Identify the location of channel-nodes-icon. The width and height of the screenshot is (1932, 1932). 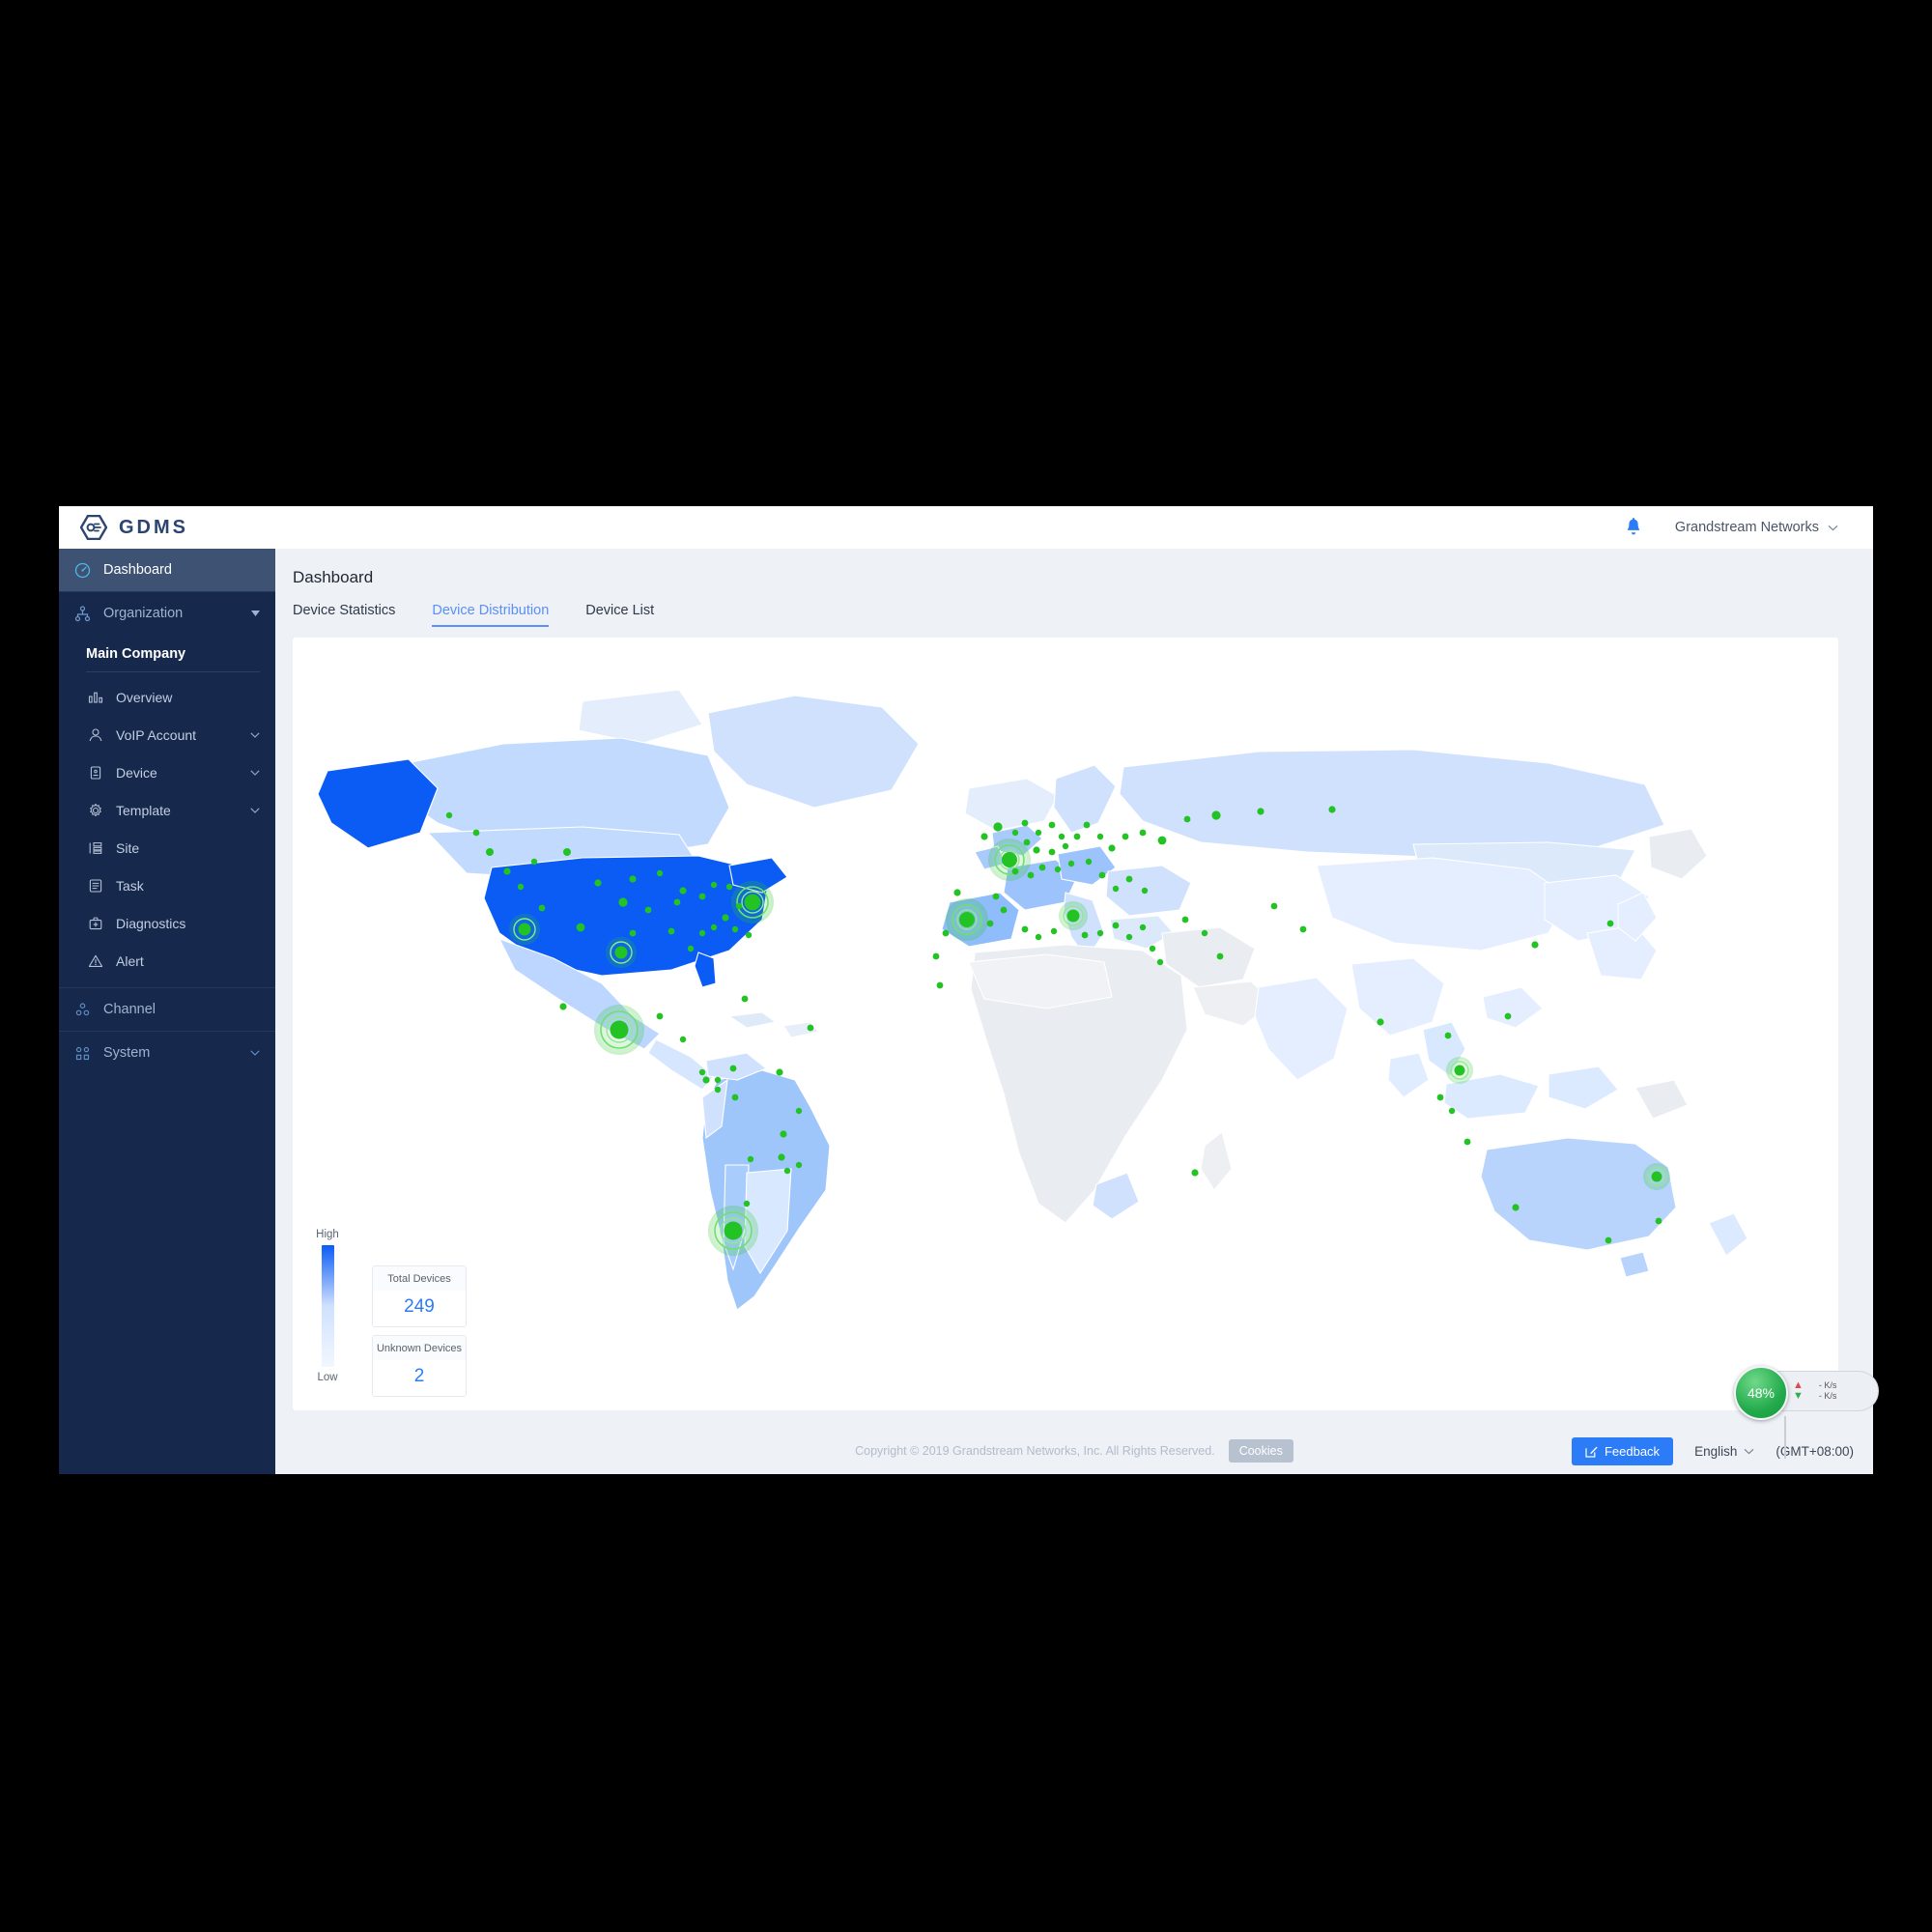
(82, 1008).